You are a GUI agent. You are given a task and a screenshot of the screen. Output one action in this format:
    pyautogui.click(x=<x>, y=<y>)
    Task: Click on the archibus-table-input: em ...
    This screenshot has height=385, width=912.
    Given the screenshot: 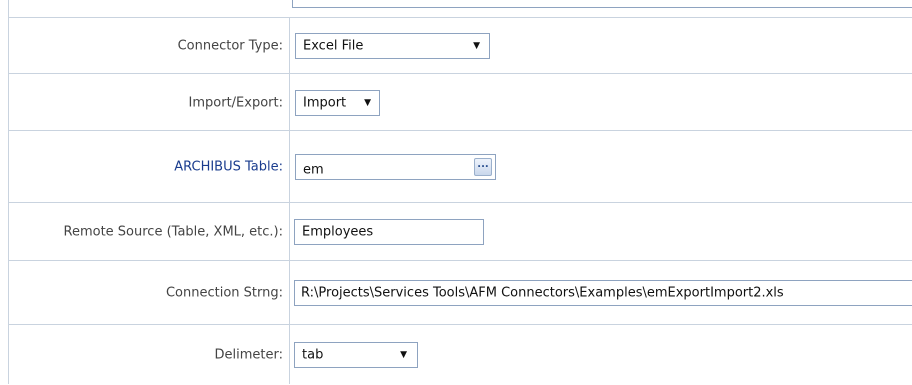 What is the action you would take?
    pyautogui.click(x=395, y=167)
    